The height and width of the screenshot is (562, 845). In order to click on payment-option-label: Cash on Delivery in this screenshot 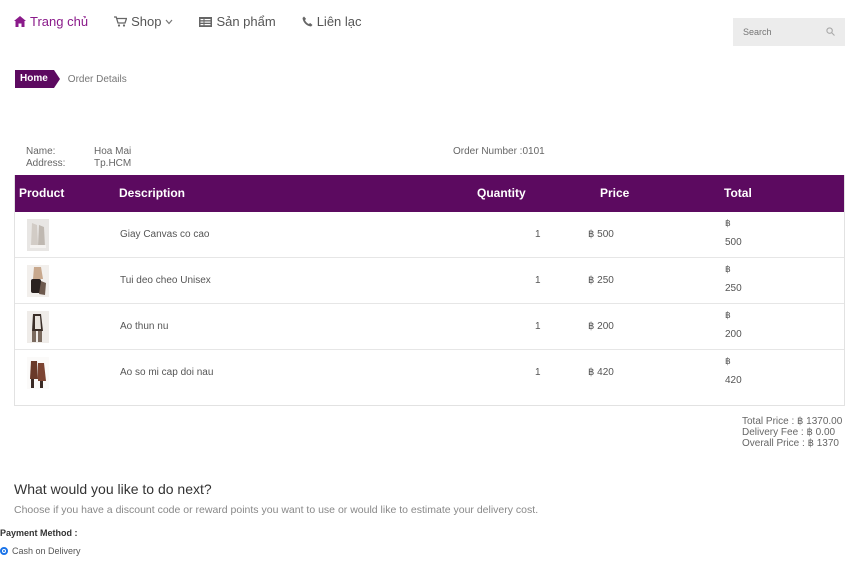, I will do `click(46, 551)`.